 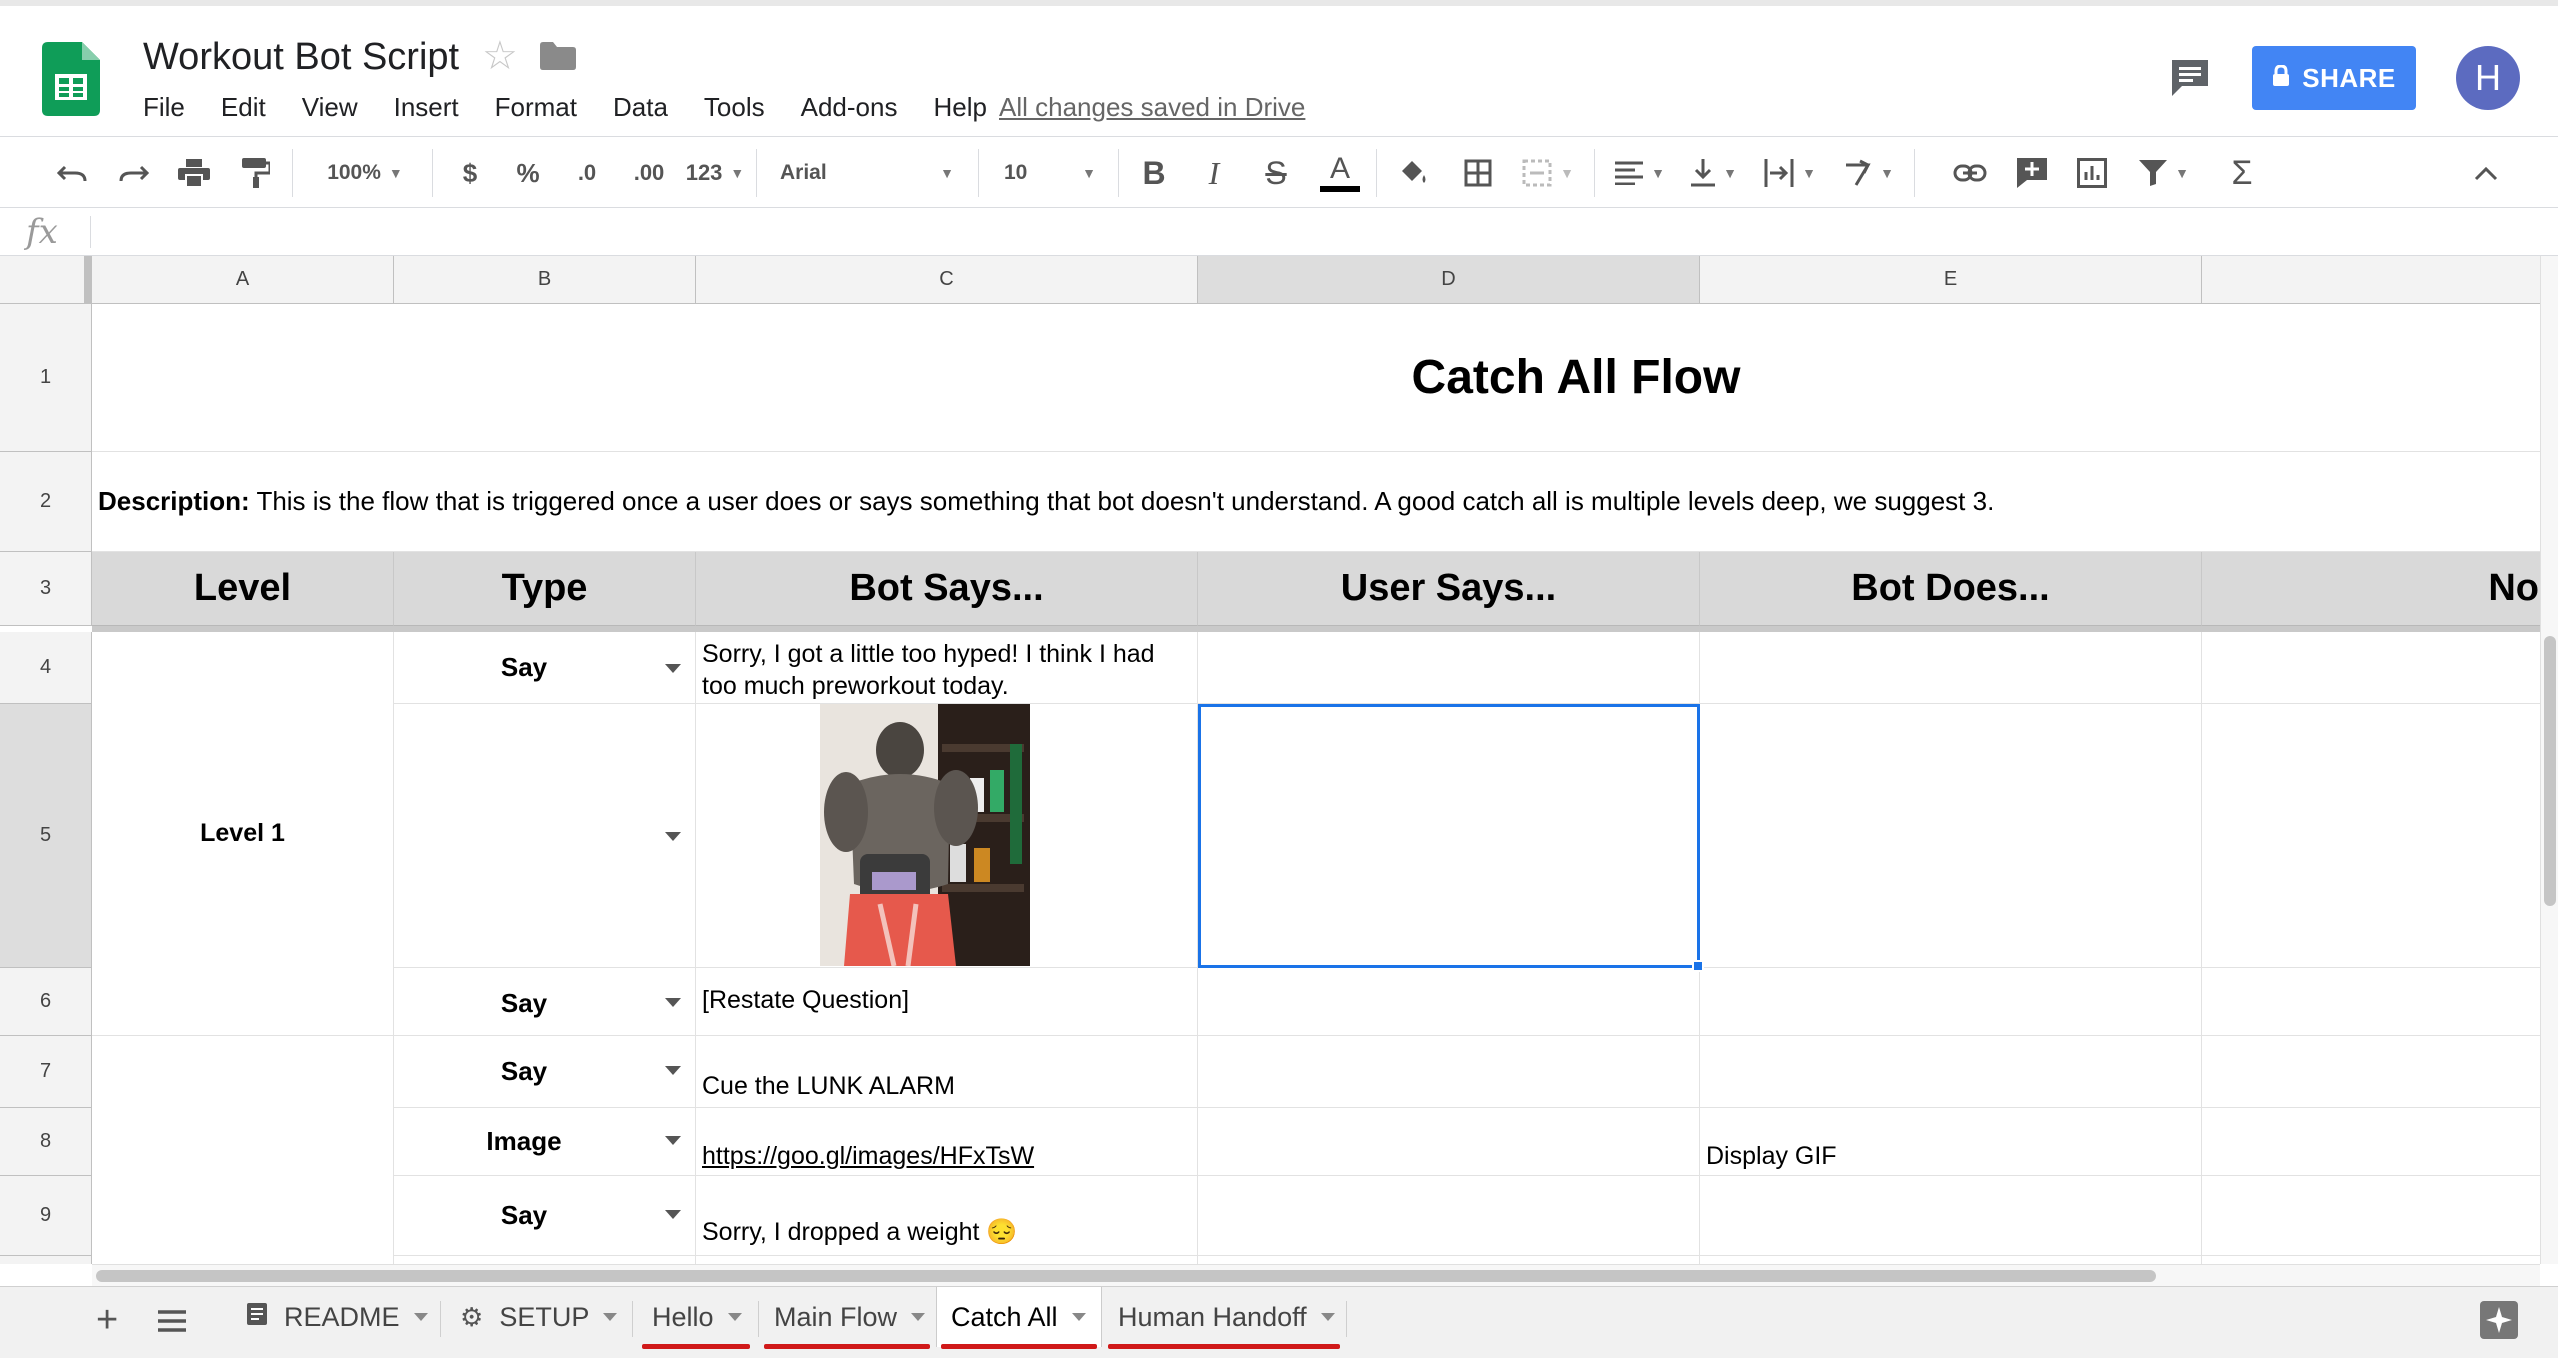 What do you see at coordinates (1478, 173) in the screenshot?
I see `borders-icon` at bounding box center [1478, 173].